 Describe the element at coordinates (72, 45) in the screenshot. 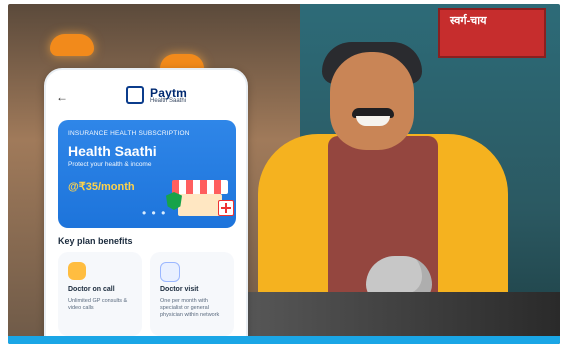

I see `lamp` at that location.